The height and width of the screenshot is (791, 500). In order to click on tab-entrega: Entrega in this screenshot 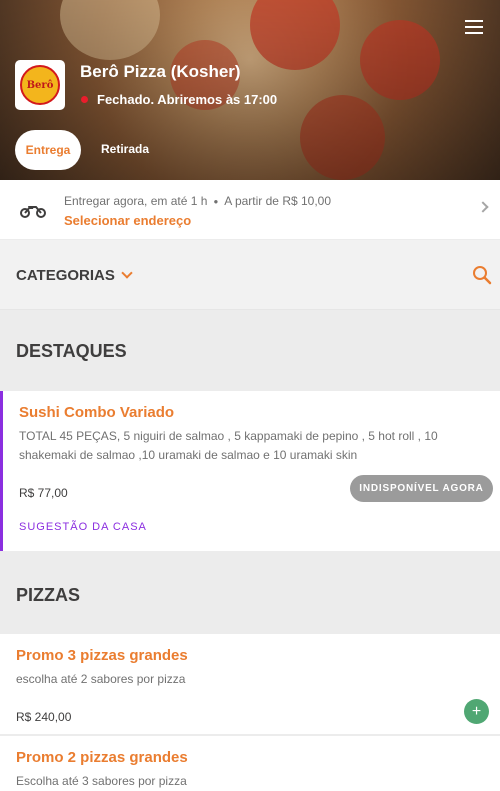, I will do `click(48, 150)`.